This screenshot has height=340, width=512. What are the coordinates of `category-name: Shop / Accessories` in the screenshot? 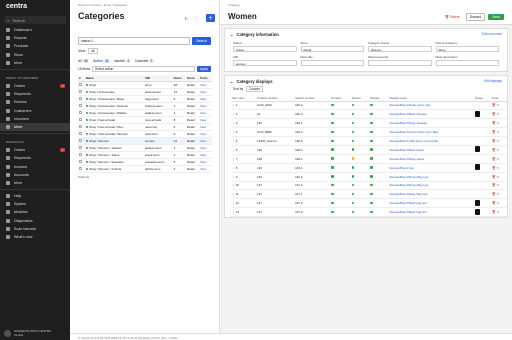 It's located at (114, 92).